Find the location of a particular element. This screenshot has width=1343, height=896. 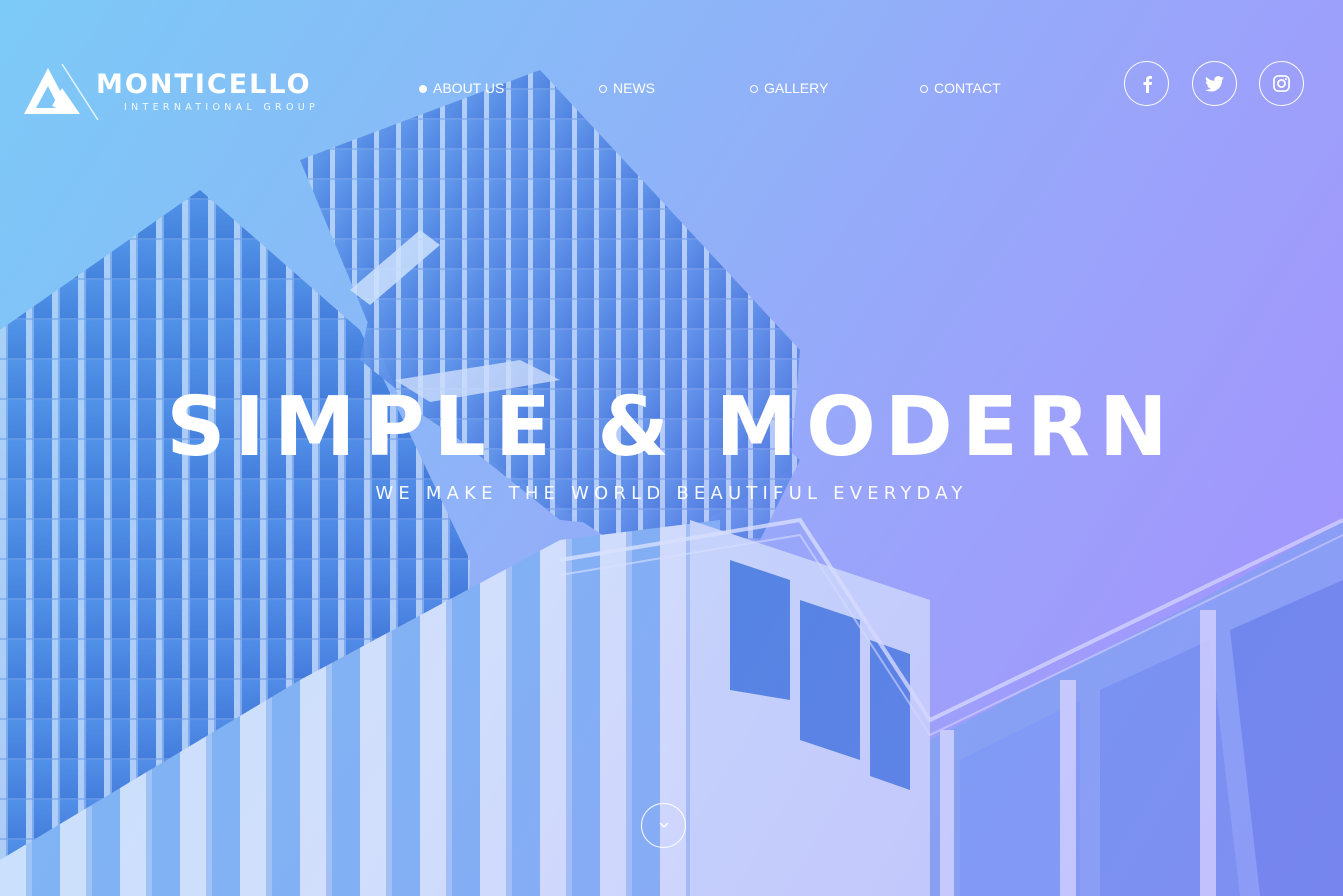

hero-title: SIMPLE & MODERN is located at coordinates (671, 427).